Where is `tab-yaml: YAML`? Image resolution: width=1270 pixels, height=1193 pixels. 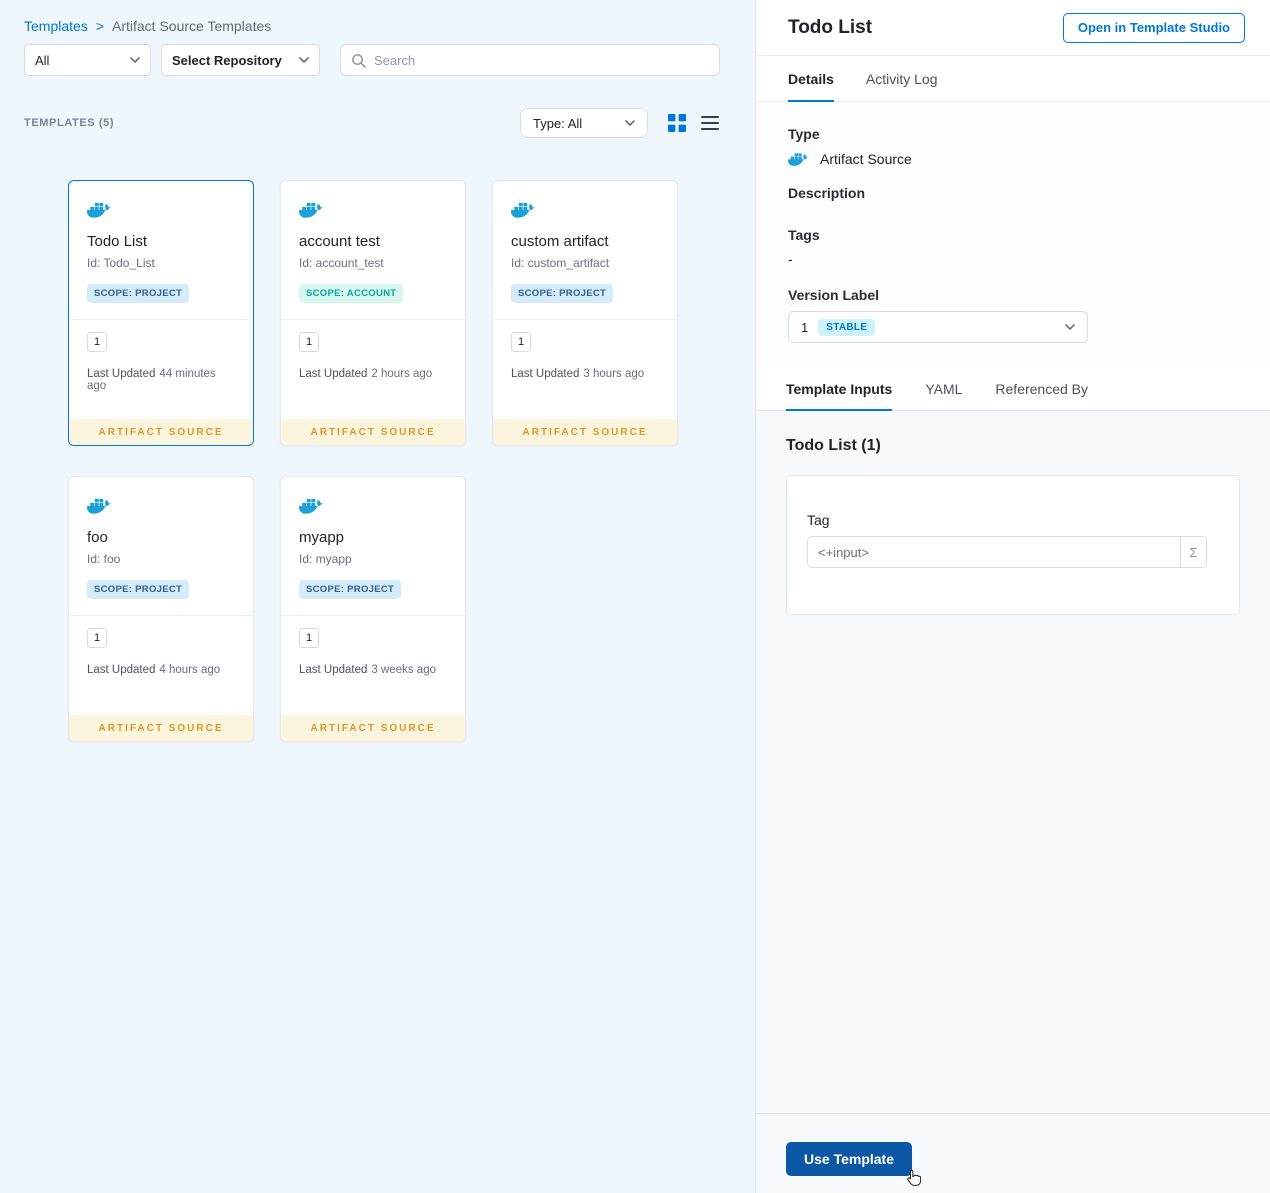 tab-yaml: YAML is located at coordinates (943, 388).